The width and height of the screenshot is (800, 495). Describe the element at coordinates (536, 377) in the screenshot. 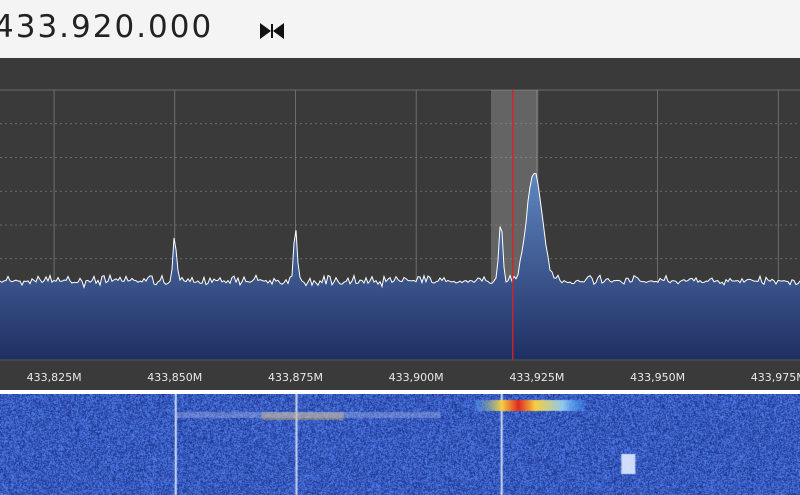

I see `x-tick-label: 433,925M` at that location.